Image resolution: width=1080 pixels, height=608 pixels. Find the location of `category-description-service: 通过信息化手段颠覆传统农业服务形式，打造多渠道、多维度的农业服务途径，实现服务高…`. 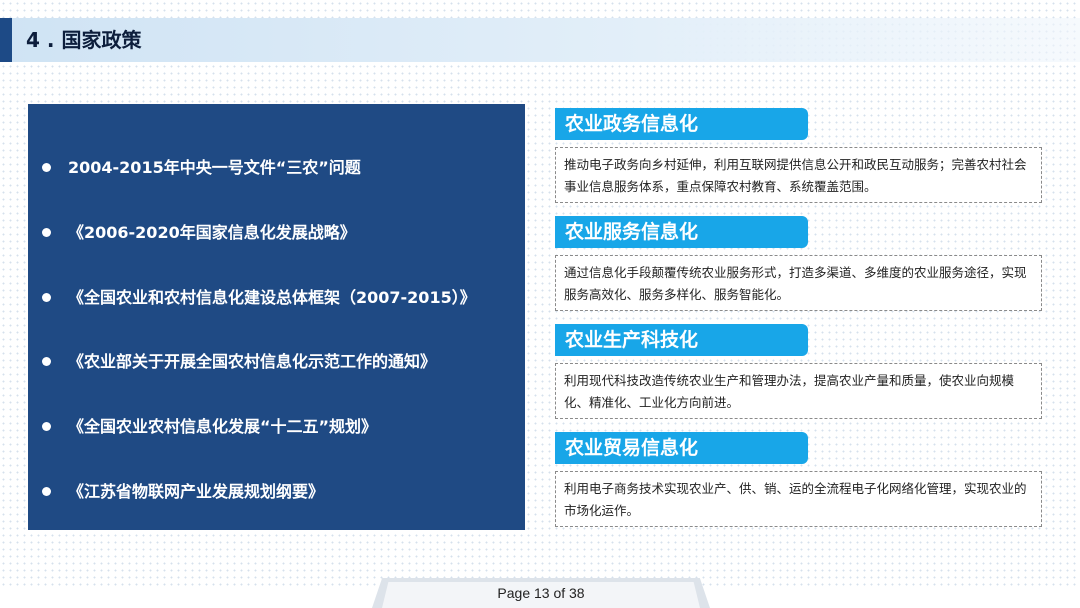

category-description-service: 通过信息化手段颠覆传统农业服务形式，打造多渠道、多维度的农业服务途径，实现服务高… is located at coordinates (798, 283).